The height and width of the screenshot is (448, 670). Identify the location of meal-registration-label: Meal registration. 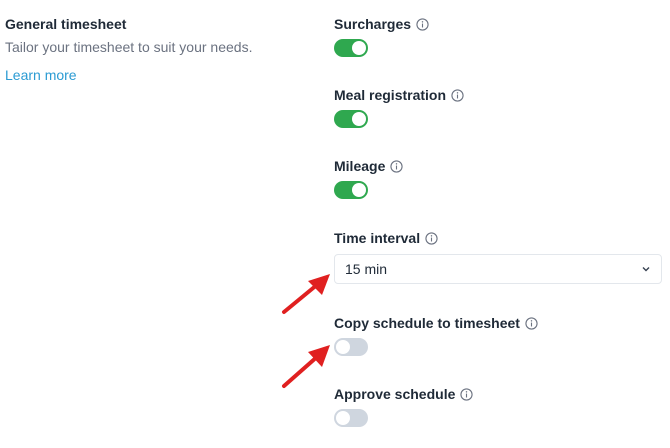
(390, 95).